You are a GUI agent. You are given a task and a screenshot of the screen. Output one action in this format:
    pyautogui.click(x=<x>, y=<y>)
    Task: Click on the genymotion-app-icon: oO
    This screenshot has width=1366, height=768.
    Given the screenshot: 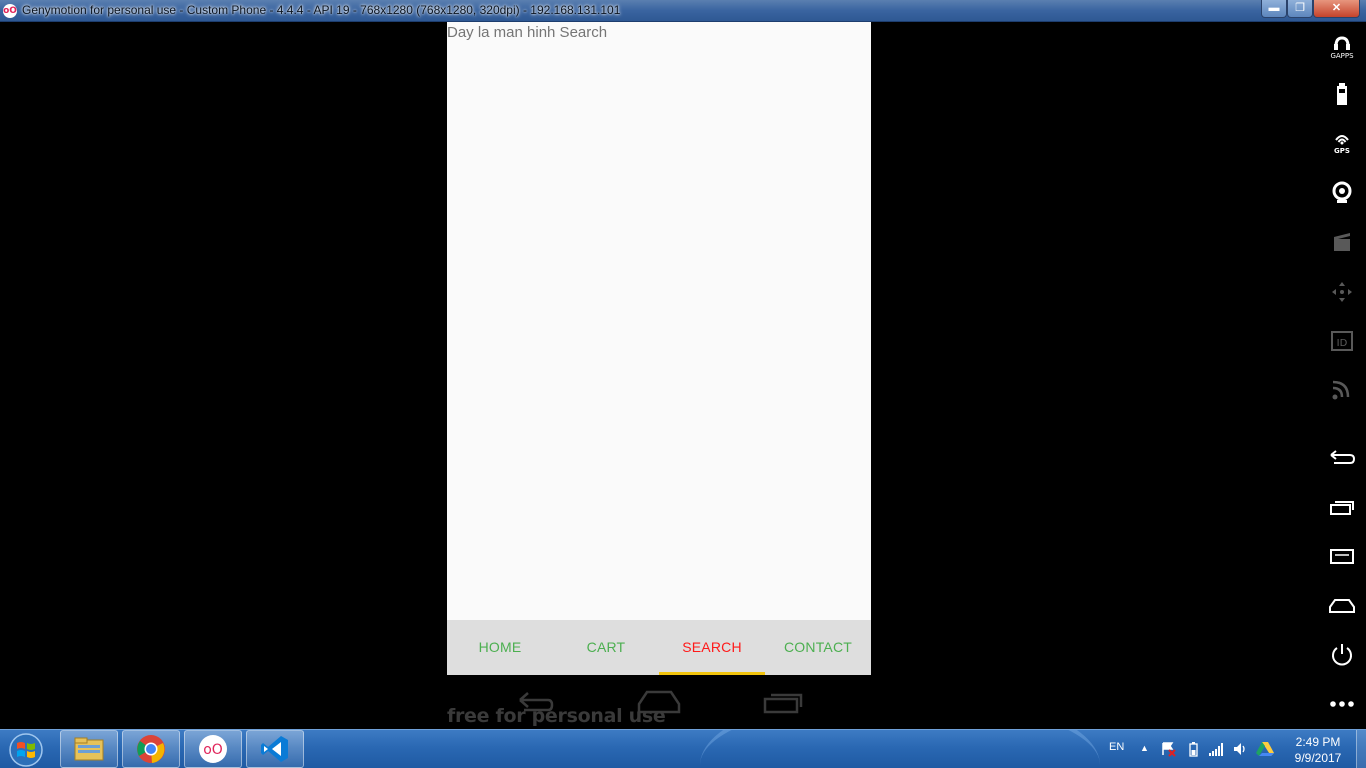 What is the action you would take?
    pyautogui.click(x=10, y=11)
    